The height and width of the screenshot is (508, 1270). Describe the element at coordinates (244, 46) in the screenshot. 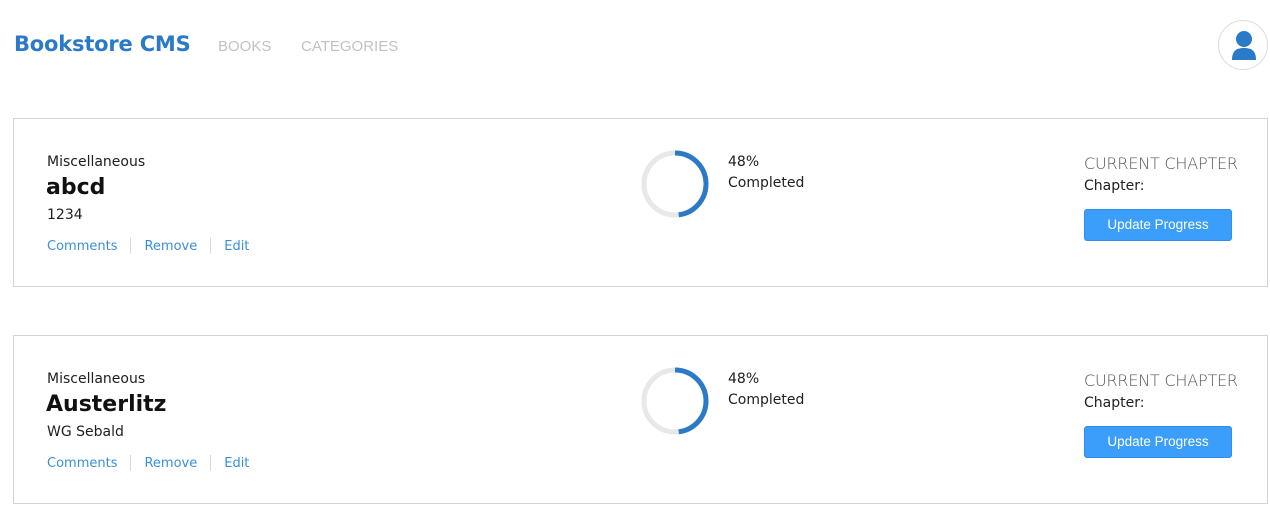

I see `nav-books: BOOKS` at that location.